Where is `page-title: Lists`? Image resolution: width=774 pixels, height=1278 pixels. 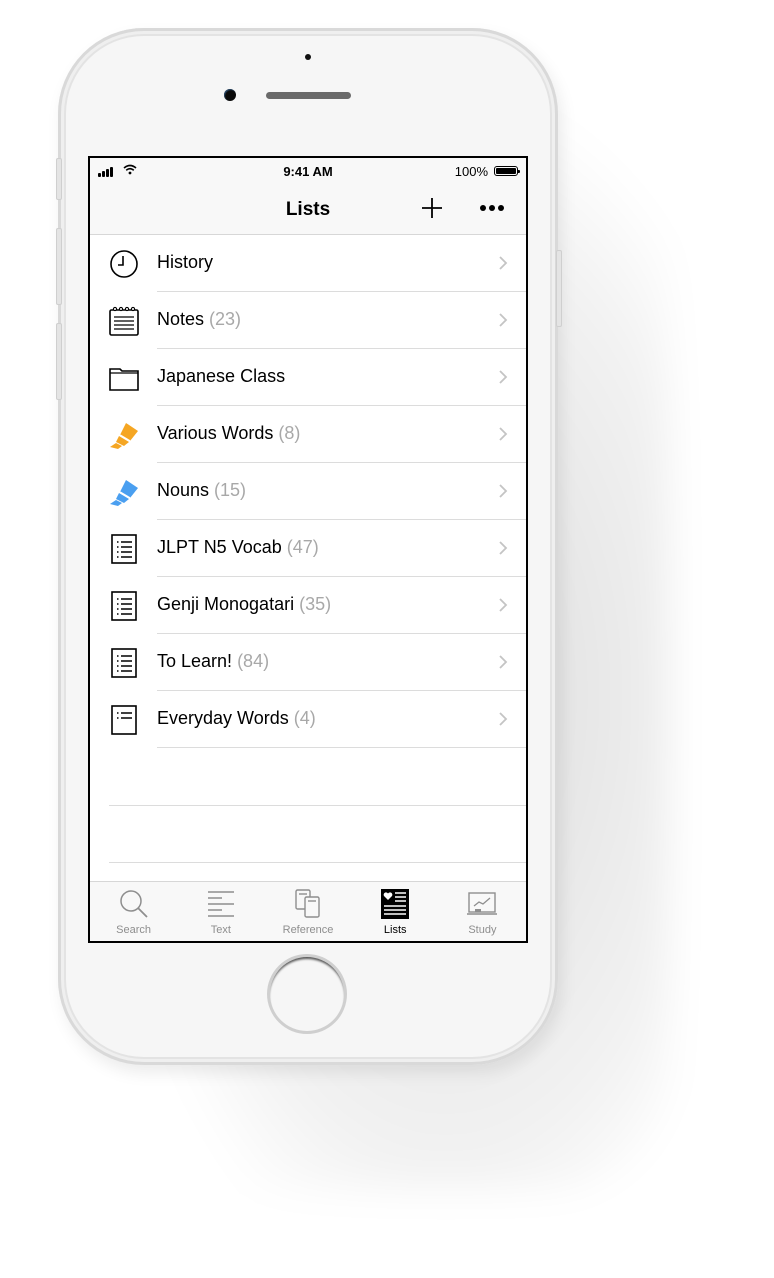 page-title: Lists is located at coordinates (308, 209).